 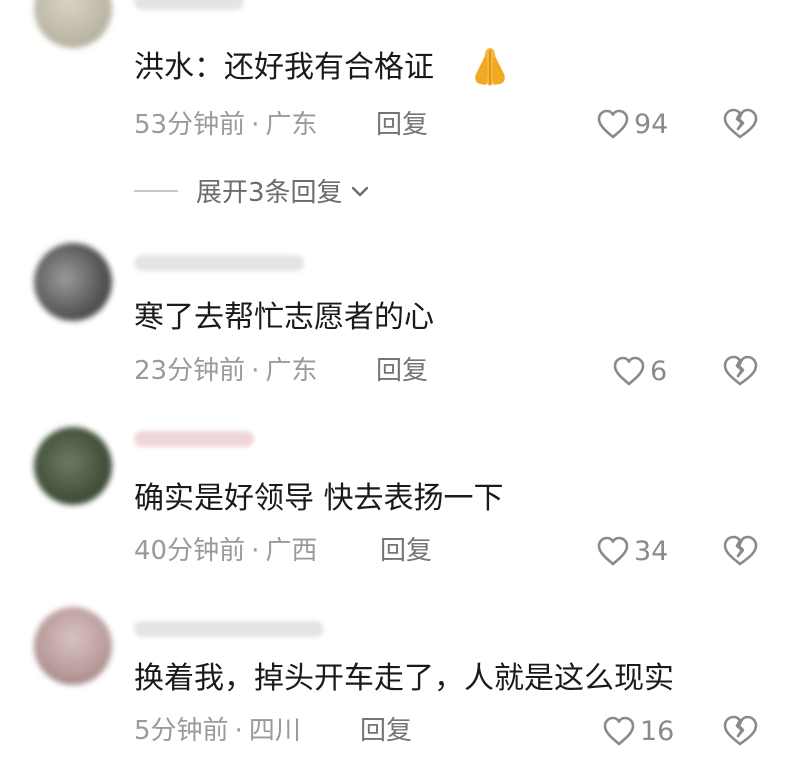 I want to click on like-button: 16, so click(x=638, y=731).